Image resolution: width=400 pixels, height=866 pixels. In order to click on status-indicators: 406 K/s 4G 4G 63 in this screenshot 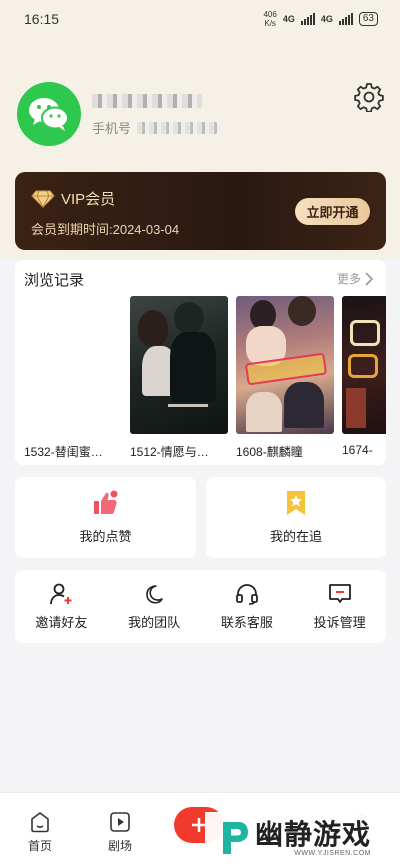, I will do `click(320, 19)`.